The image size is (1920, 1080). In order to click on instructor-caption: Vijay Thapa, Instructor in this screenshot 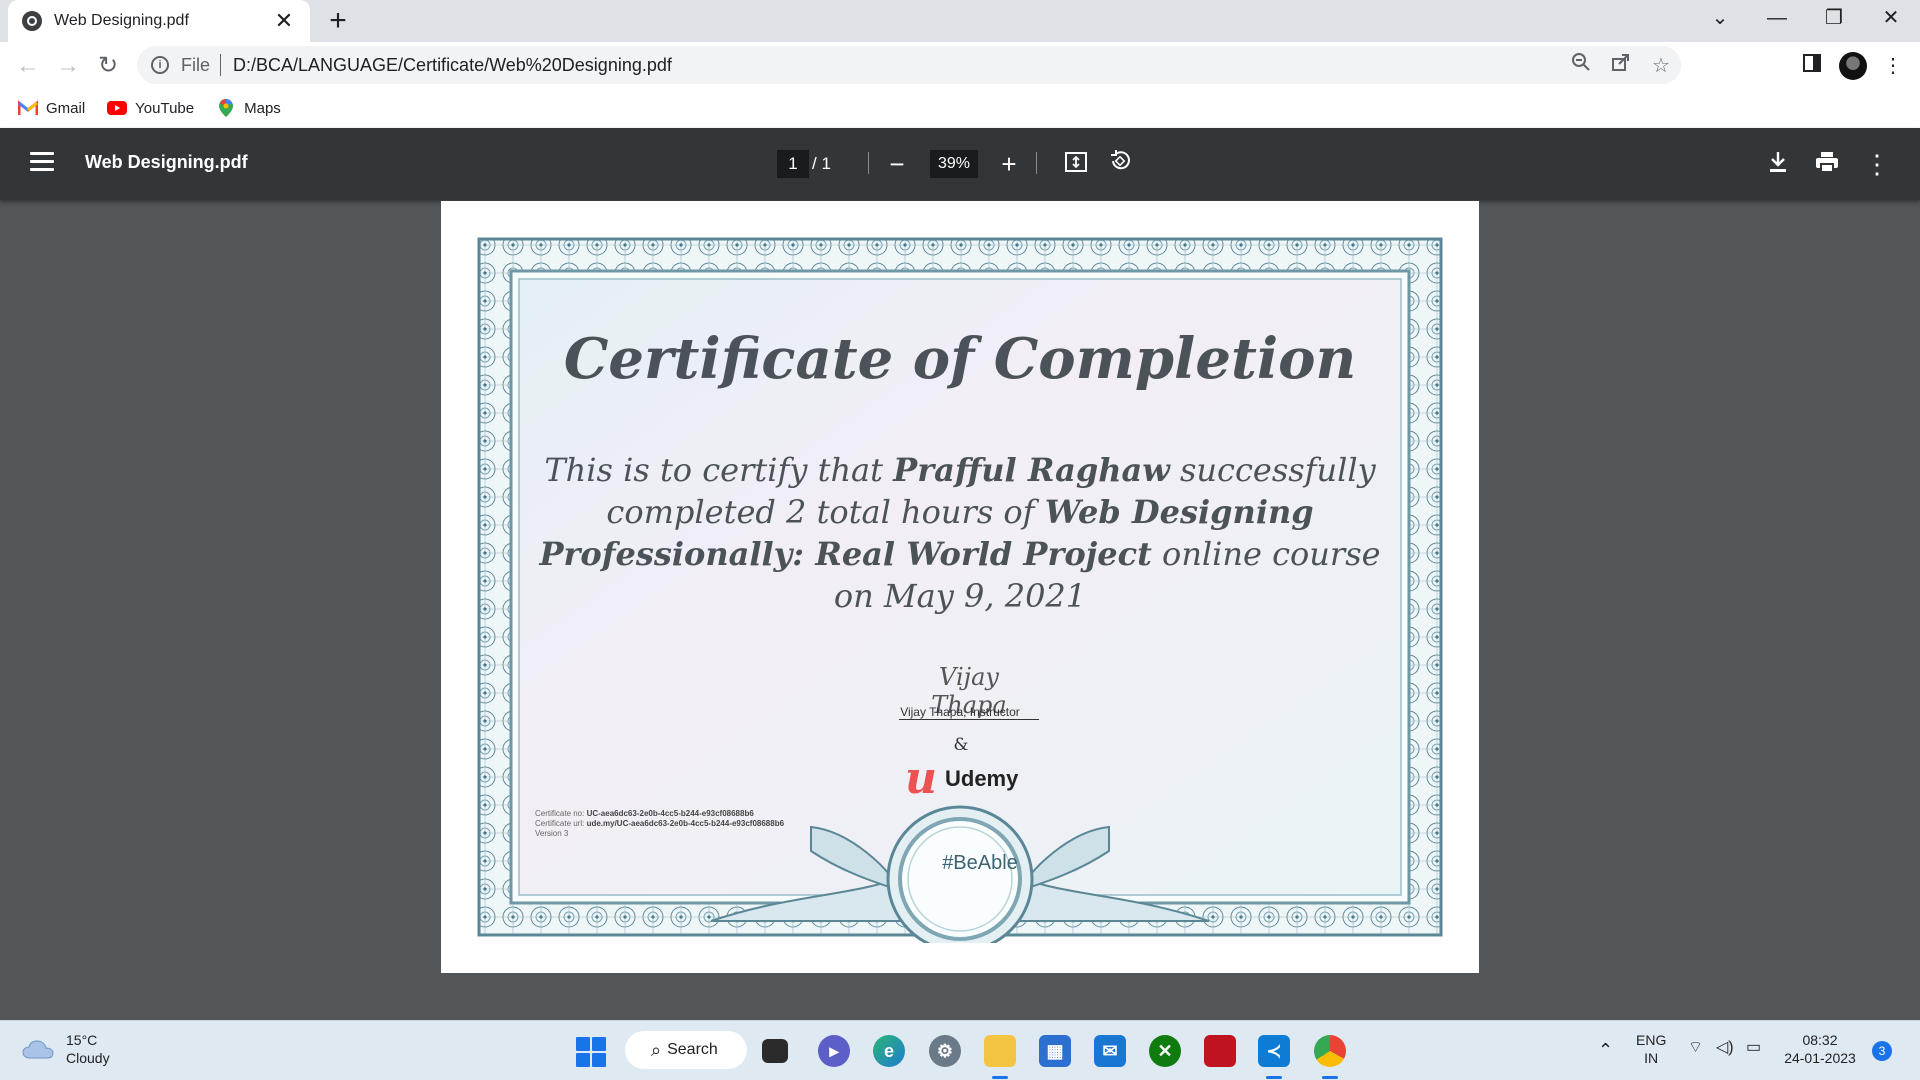, I will do `click(960, 712)`.